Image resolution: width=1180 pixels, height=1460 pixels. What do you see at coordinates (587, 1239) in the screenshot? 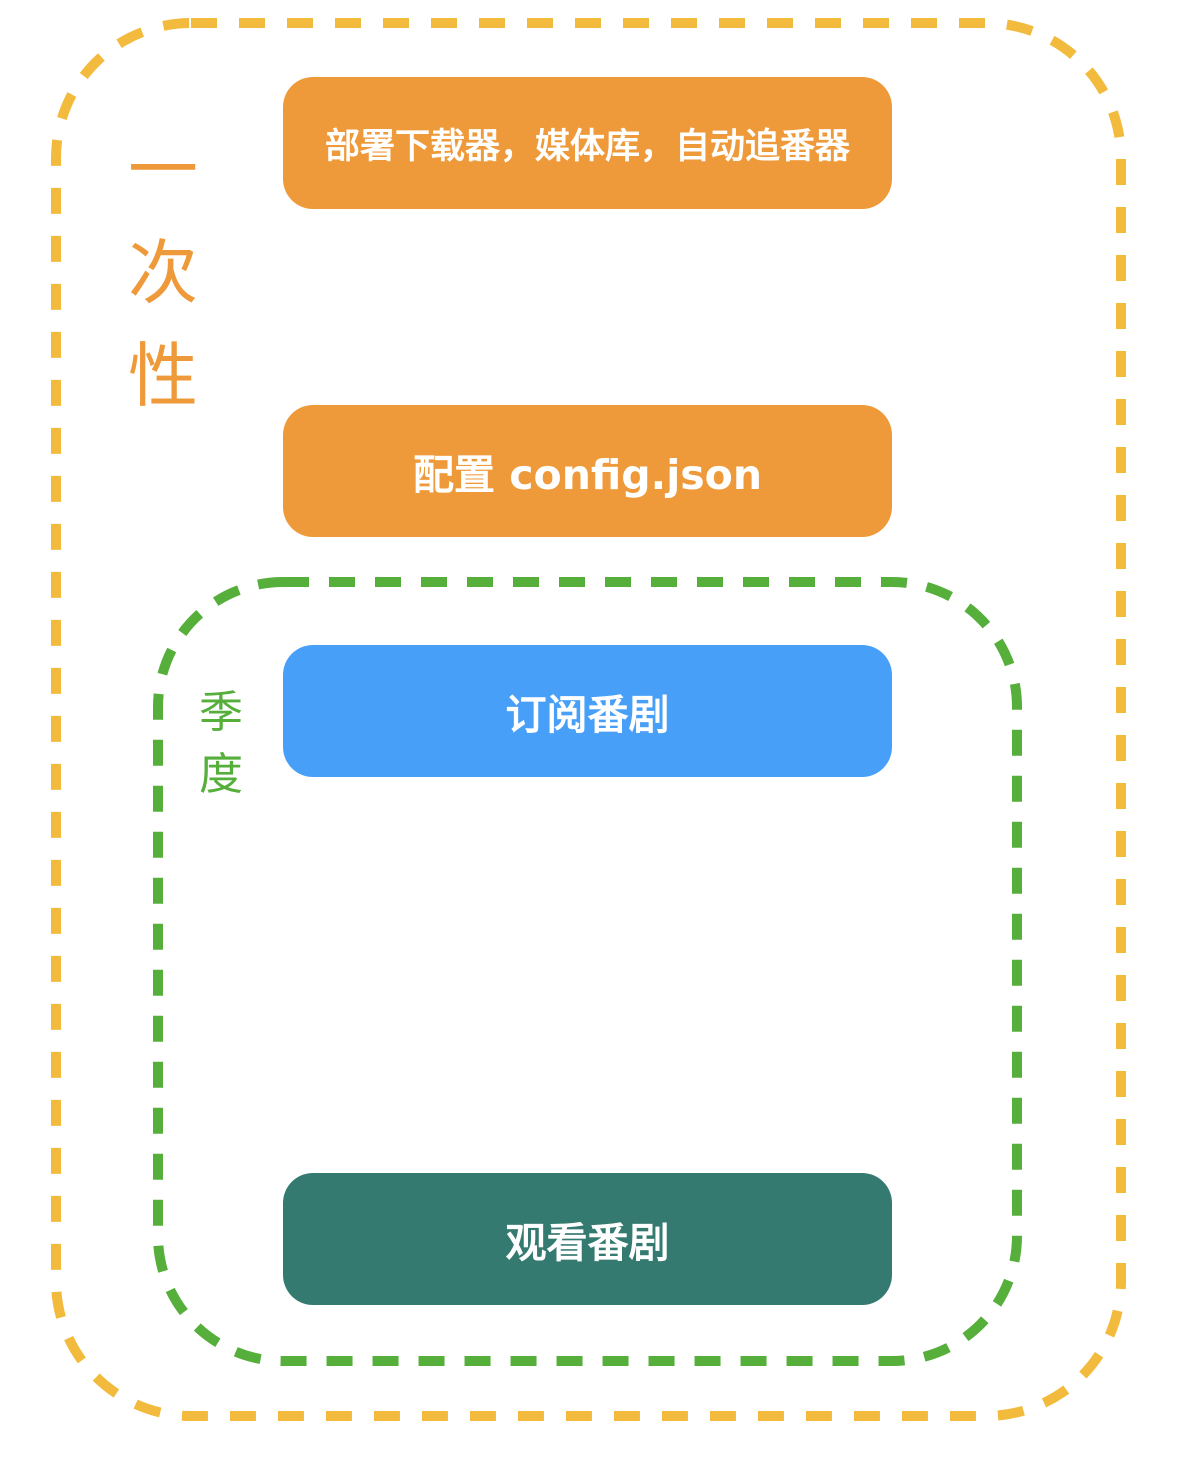
I see `step-watch-anime: 观看番剧` at bounding box center [587, 1239].